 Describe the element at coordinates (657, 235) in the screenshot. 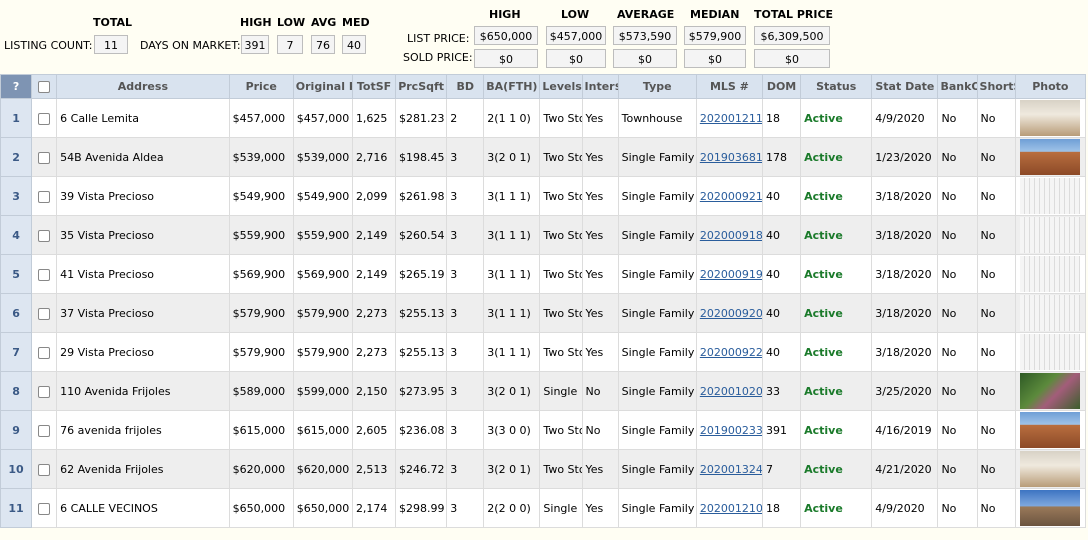

I see `type-cell: Single Family` at that location.